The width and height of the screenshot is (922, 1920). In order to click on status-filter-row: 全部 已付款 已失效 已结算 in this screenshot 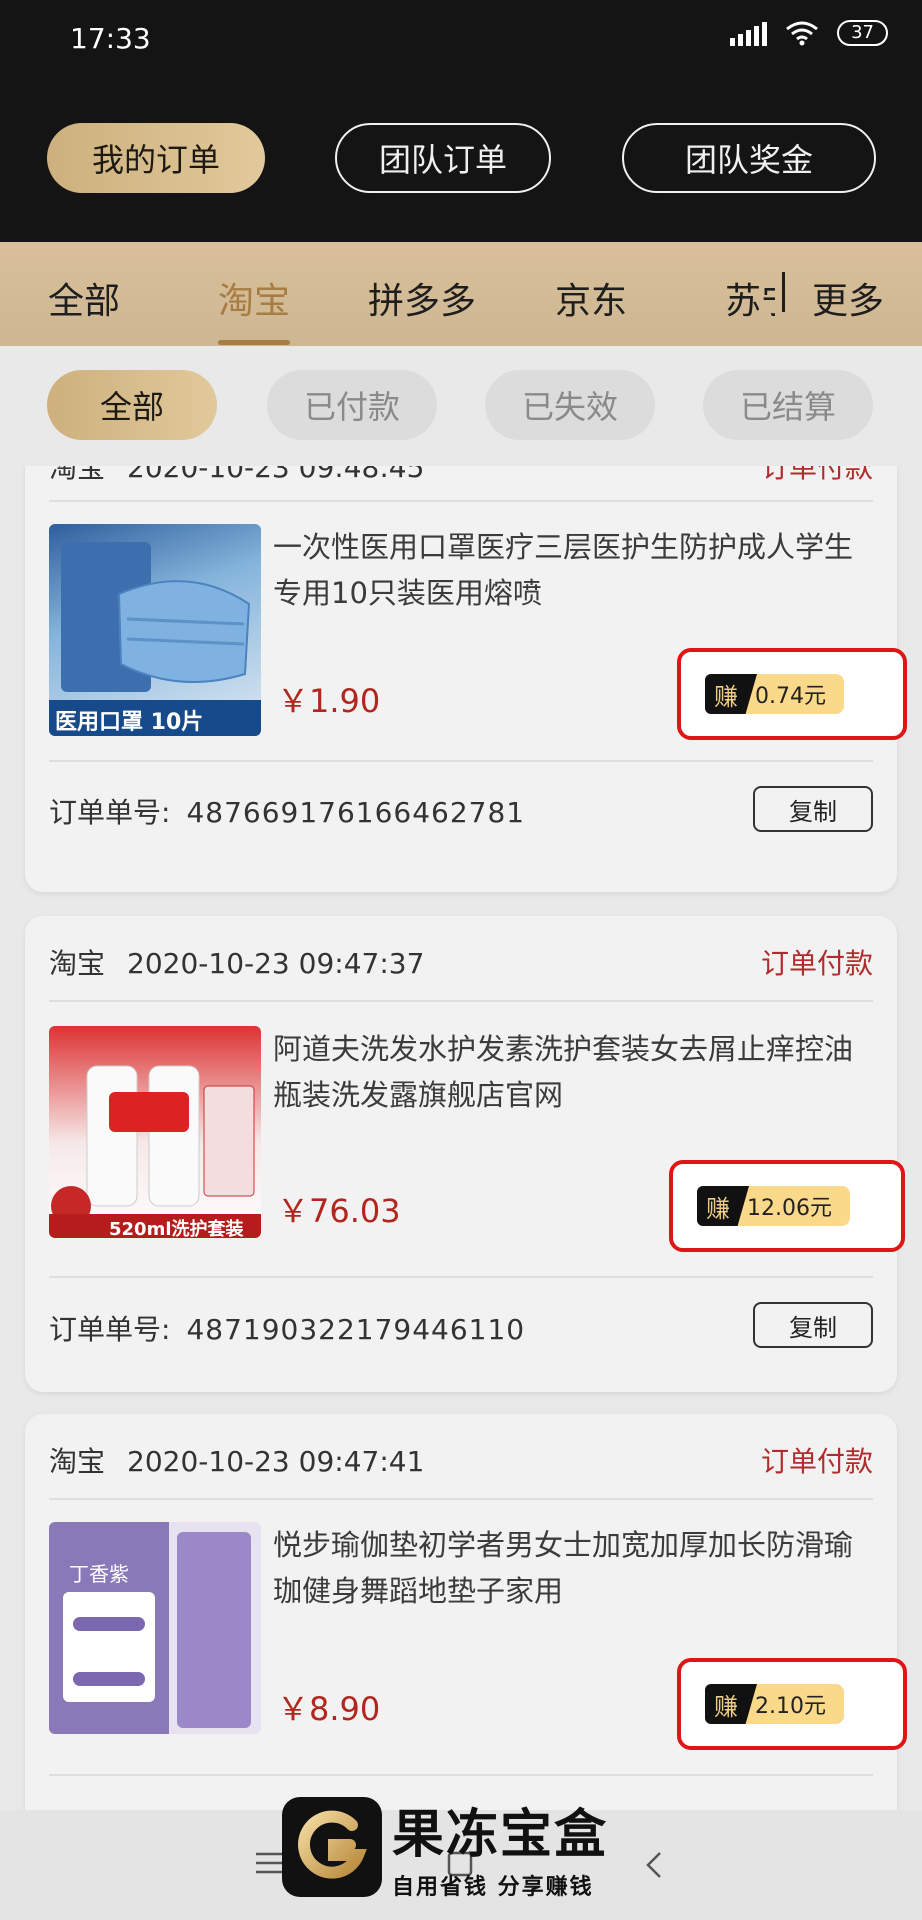, I will do `click(461, 406)`.